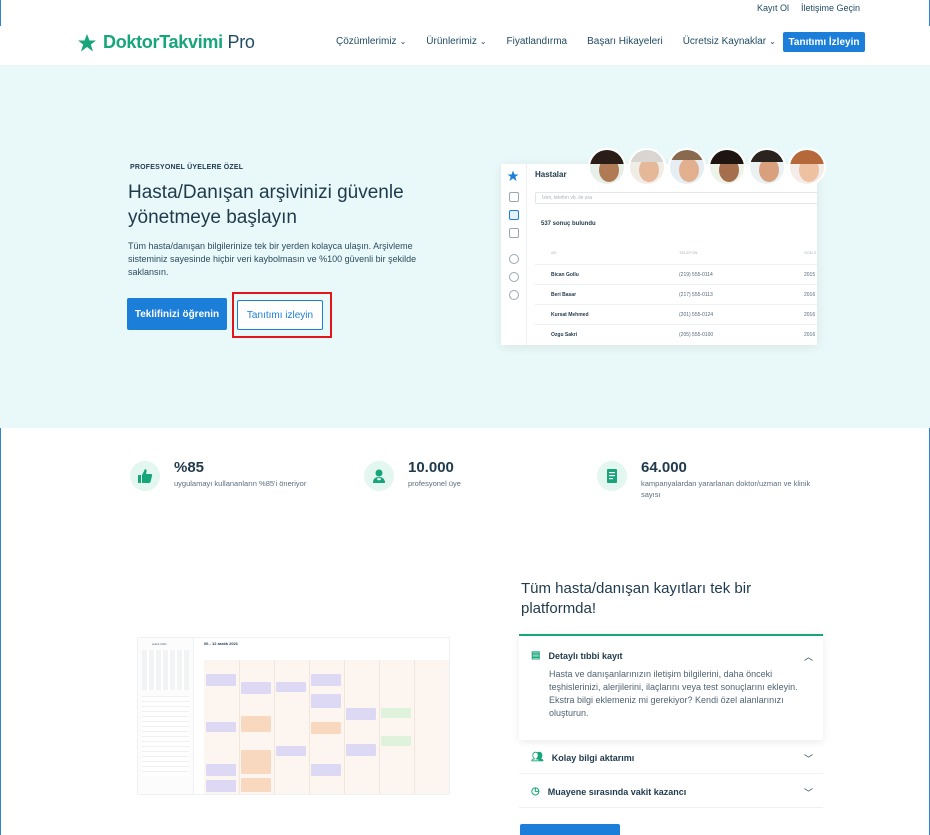 The width and height of the screenshot is (930, 835). I want to click on calendar-grid, so click(326, 727).